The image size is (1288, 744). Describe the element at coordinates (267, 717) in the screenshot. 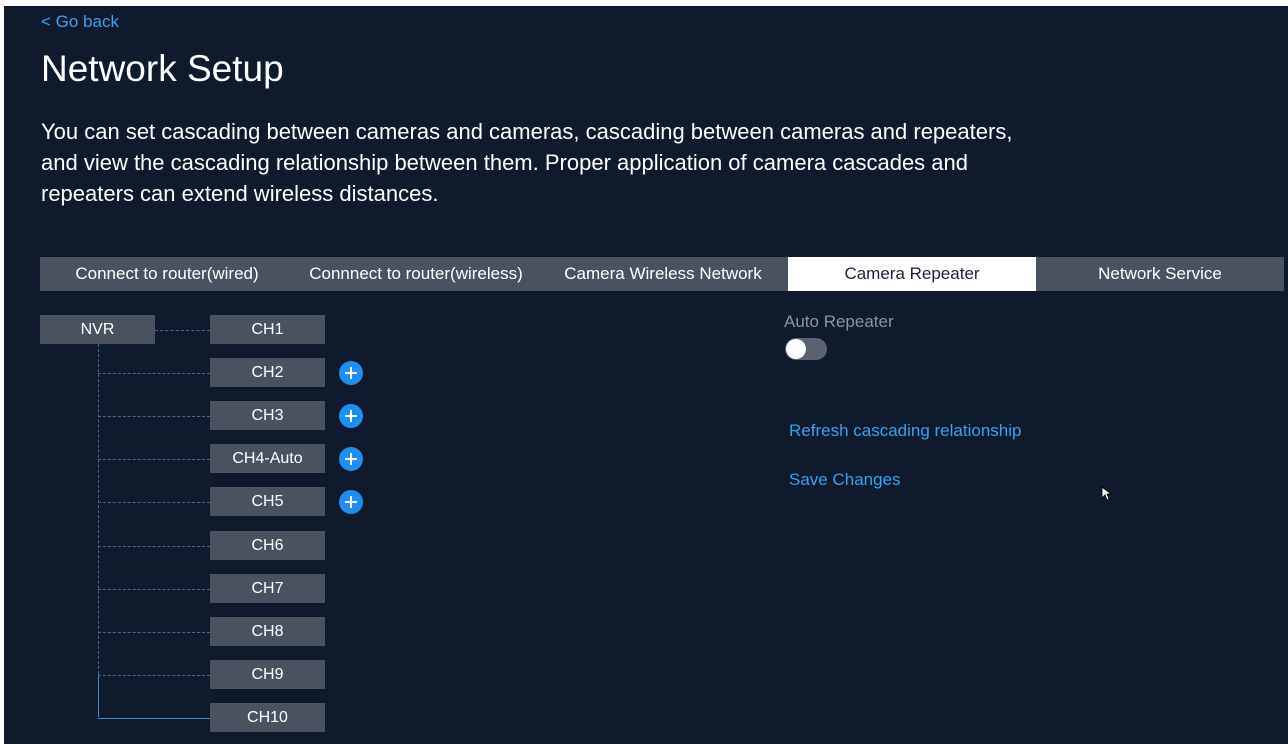

I see `channel-node: CH10` at that location.